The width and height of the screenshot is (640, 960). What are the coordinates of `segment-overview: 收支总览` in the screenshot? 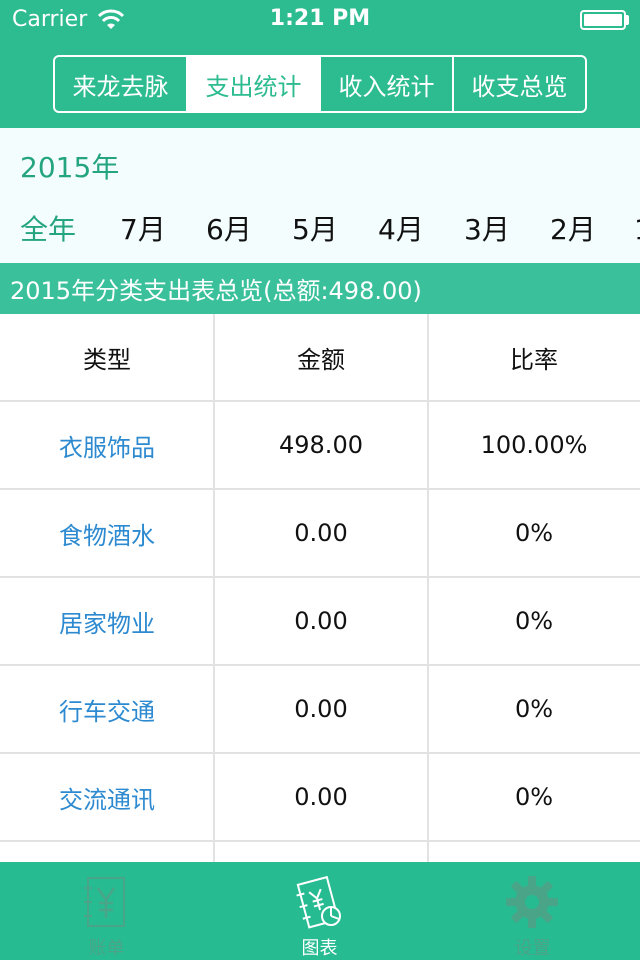 It's located at (519, 84).